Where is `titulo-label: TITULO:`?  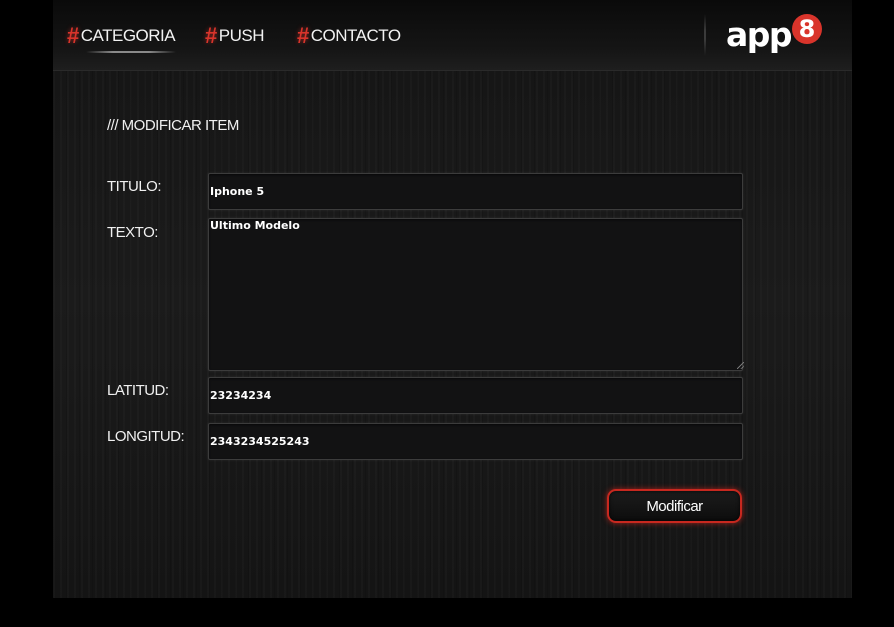 titulo-label: TITULO: is located at coordinates (134, 186).